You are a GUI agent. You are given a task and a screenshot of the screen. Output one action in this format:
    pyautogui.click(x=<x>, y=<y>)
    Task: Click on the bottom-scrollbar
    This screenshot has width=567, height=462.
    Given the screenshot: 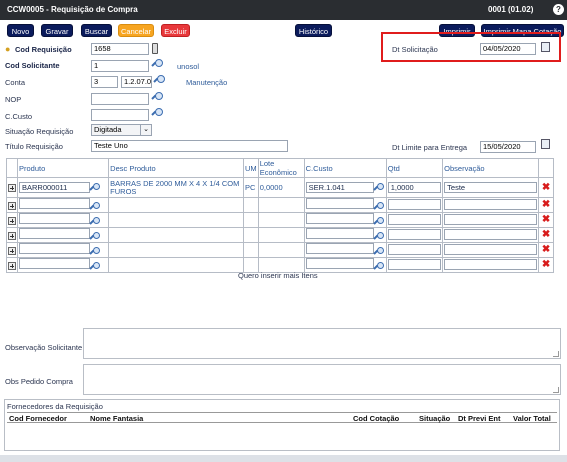 What is the action you would take?
    pyautogui.click(x=283, y=458)
    